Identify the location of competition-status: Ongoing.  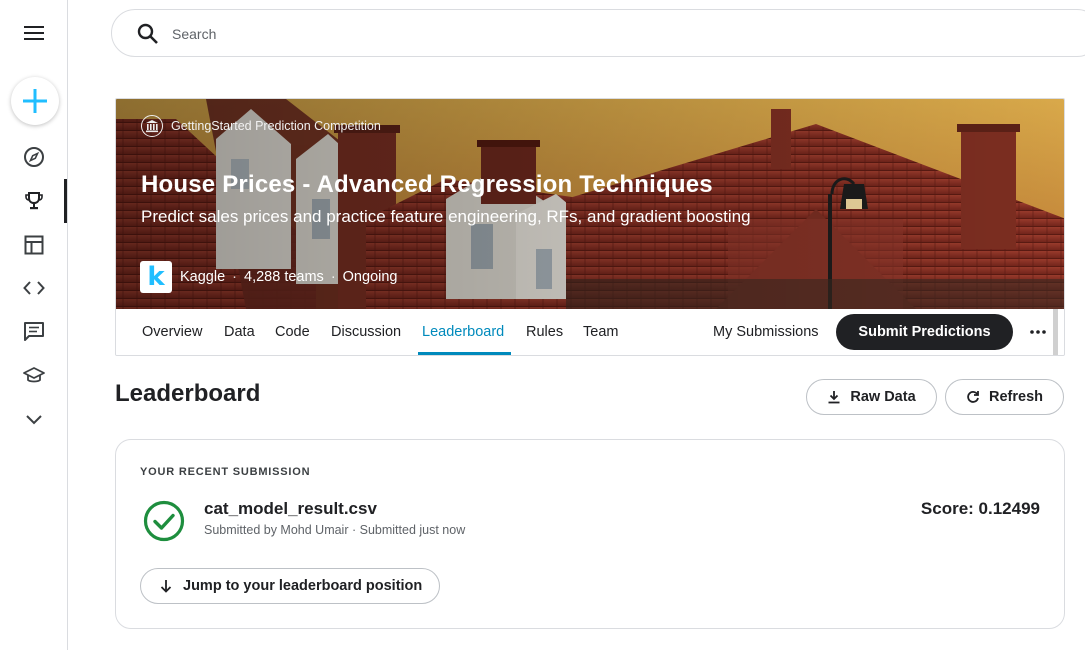
(370, 277).